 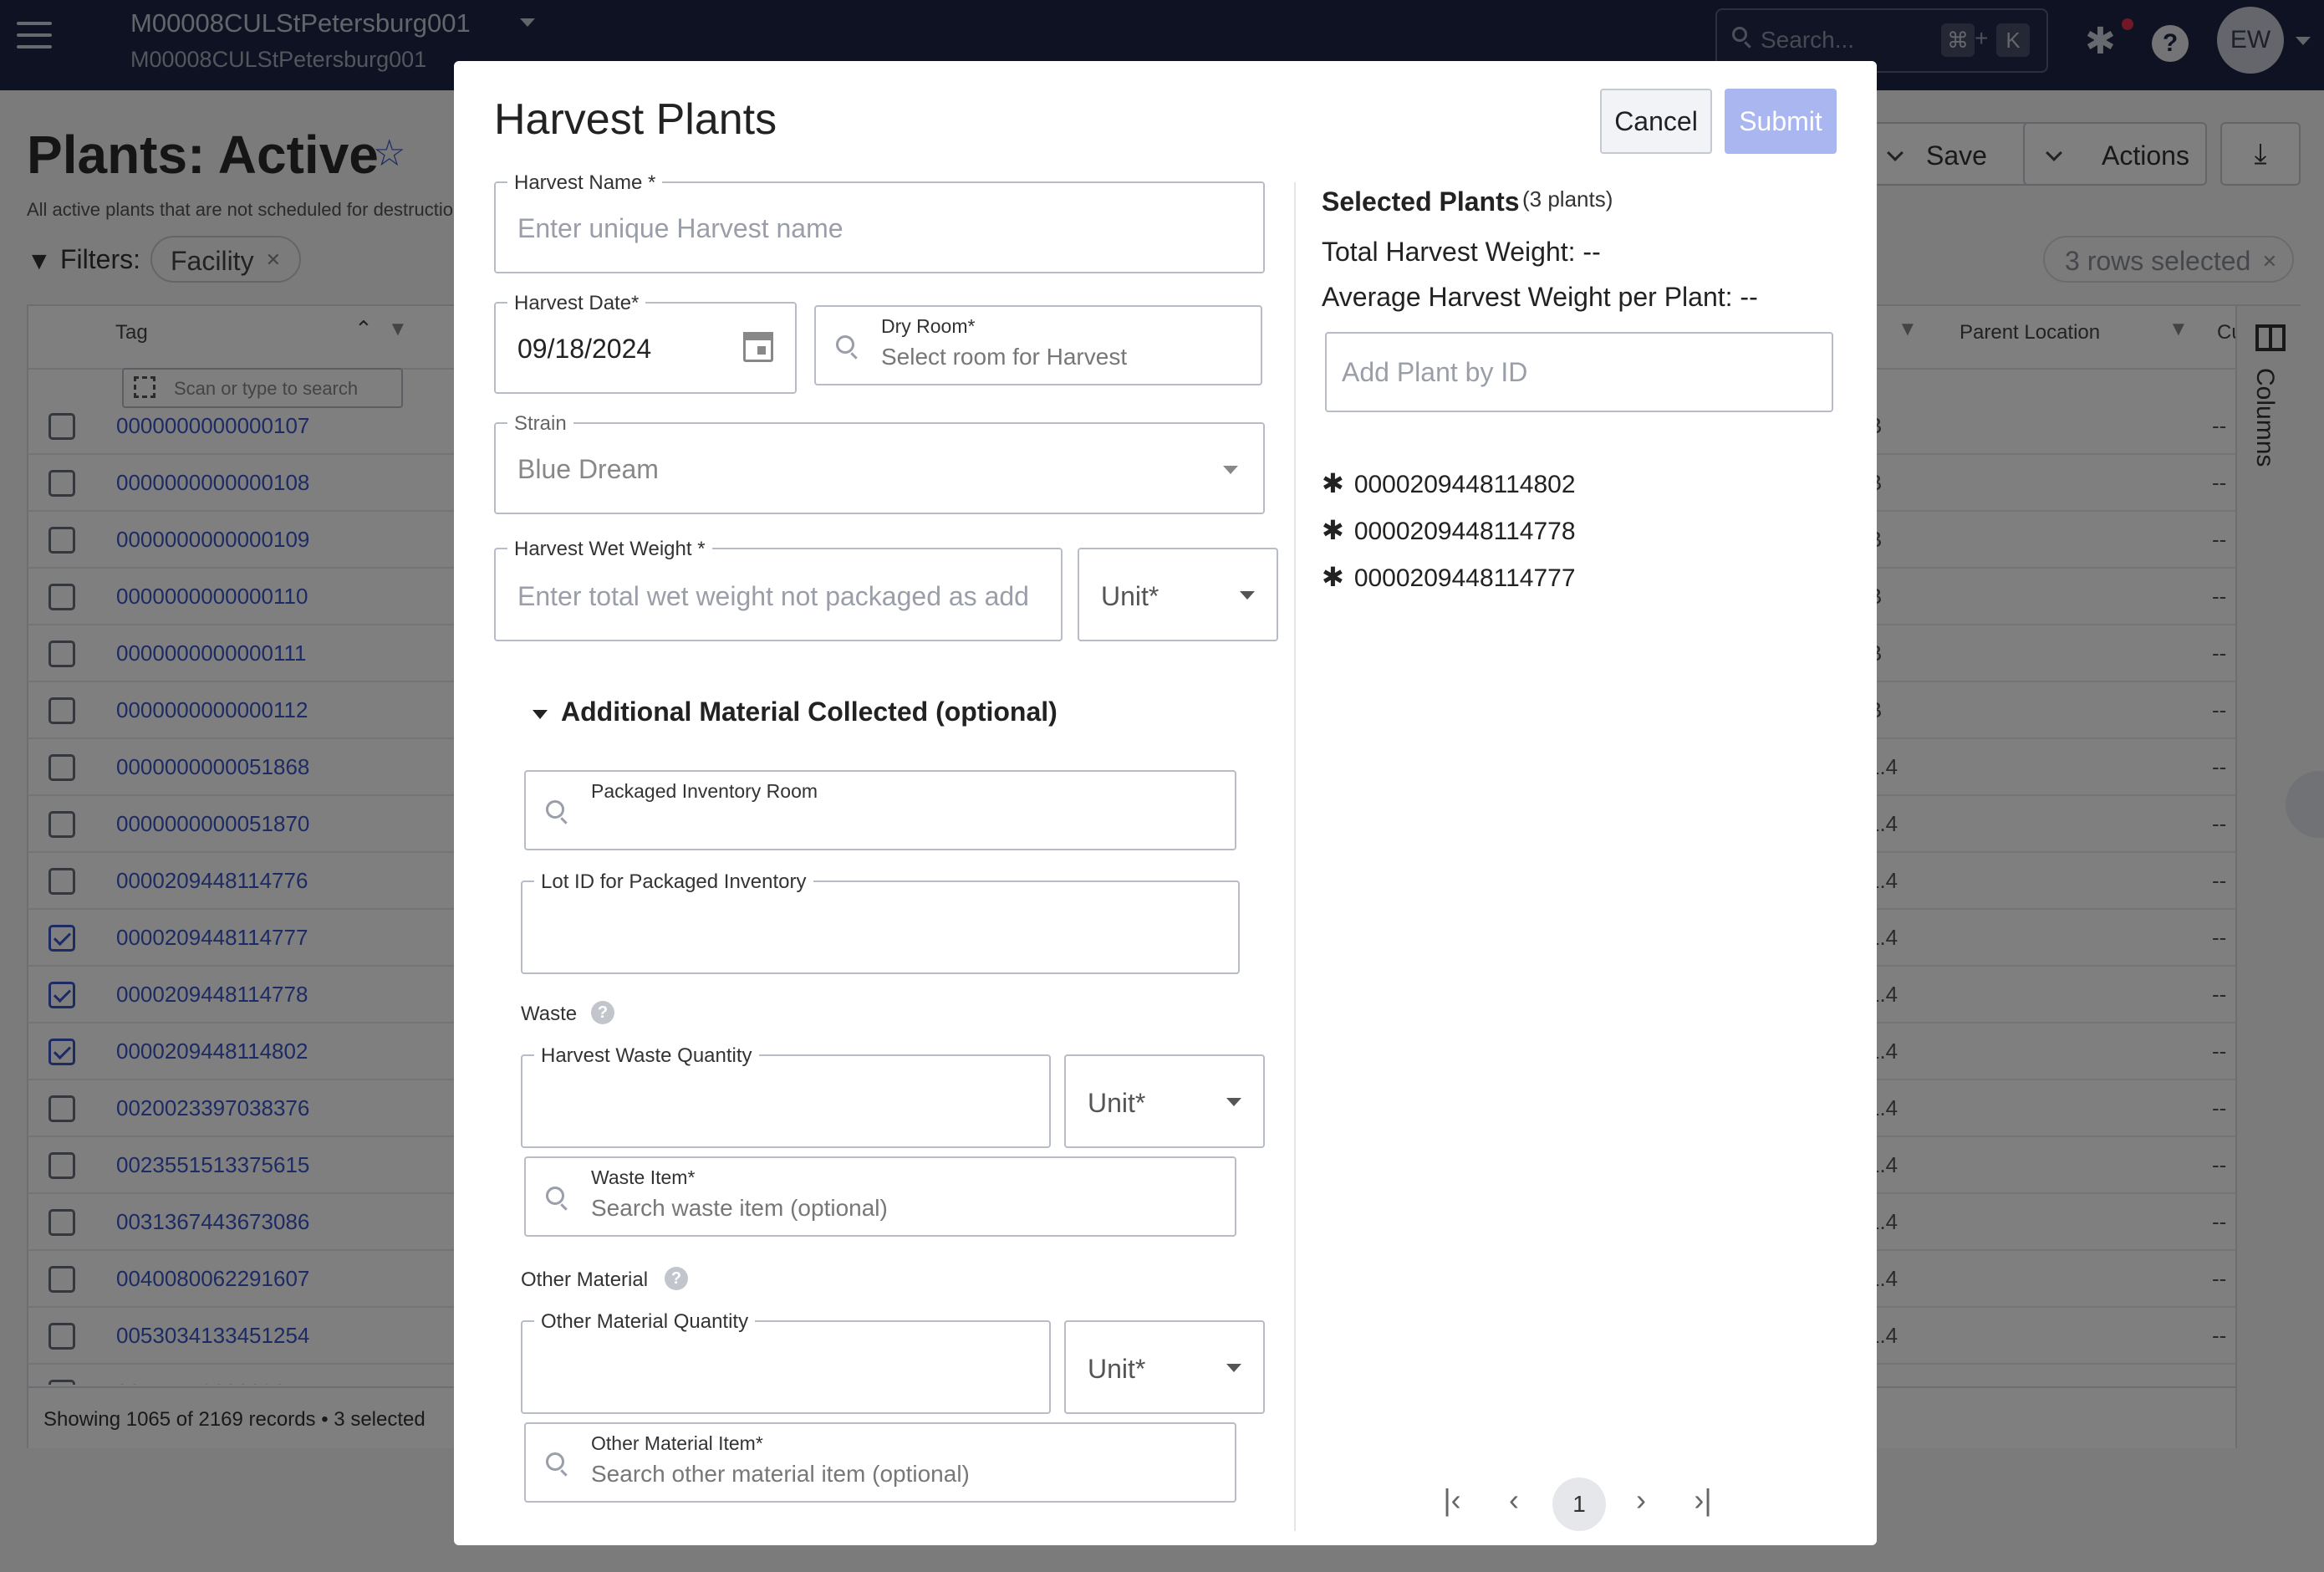 I want to click on list-item: ✱ 0000209448114802, so click(x=1449, y=483).